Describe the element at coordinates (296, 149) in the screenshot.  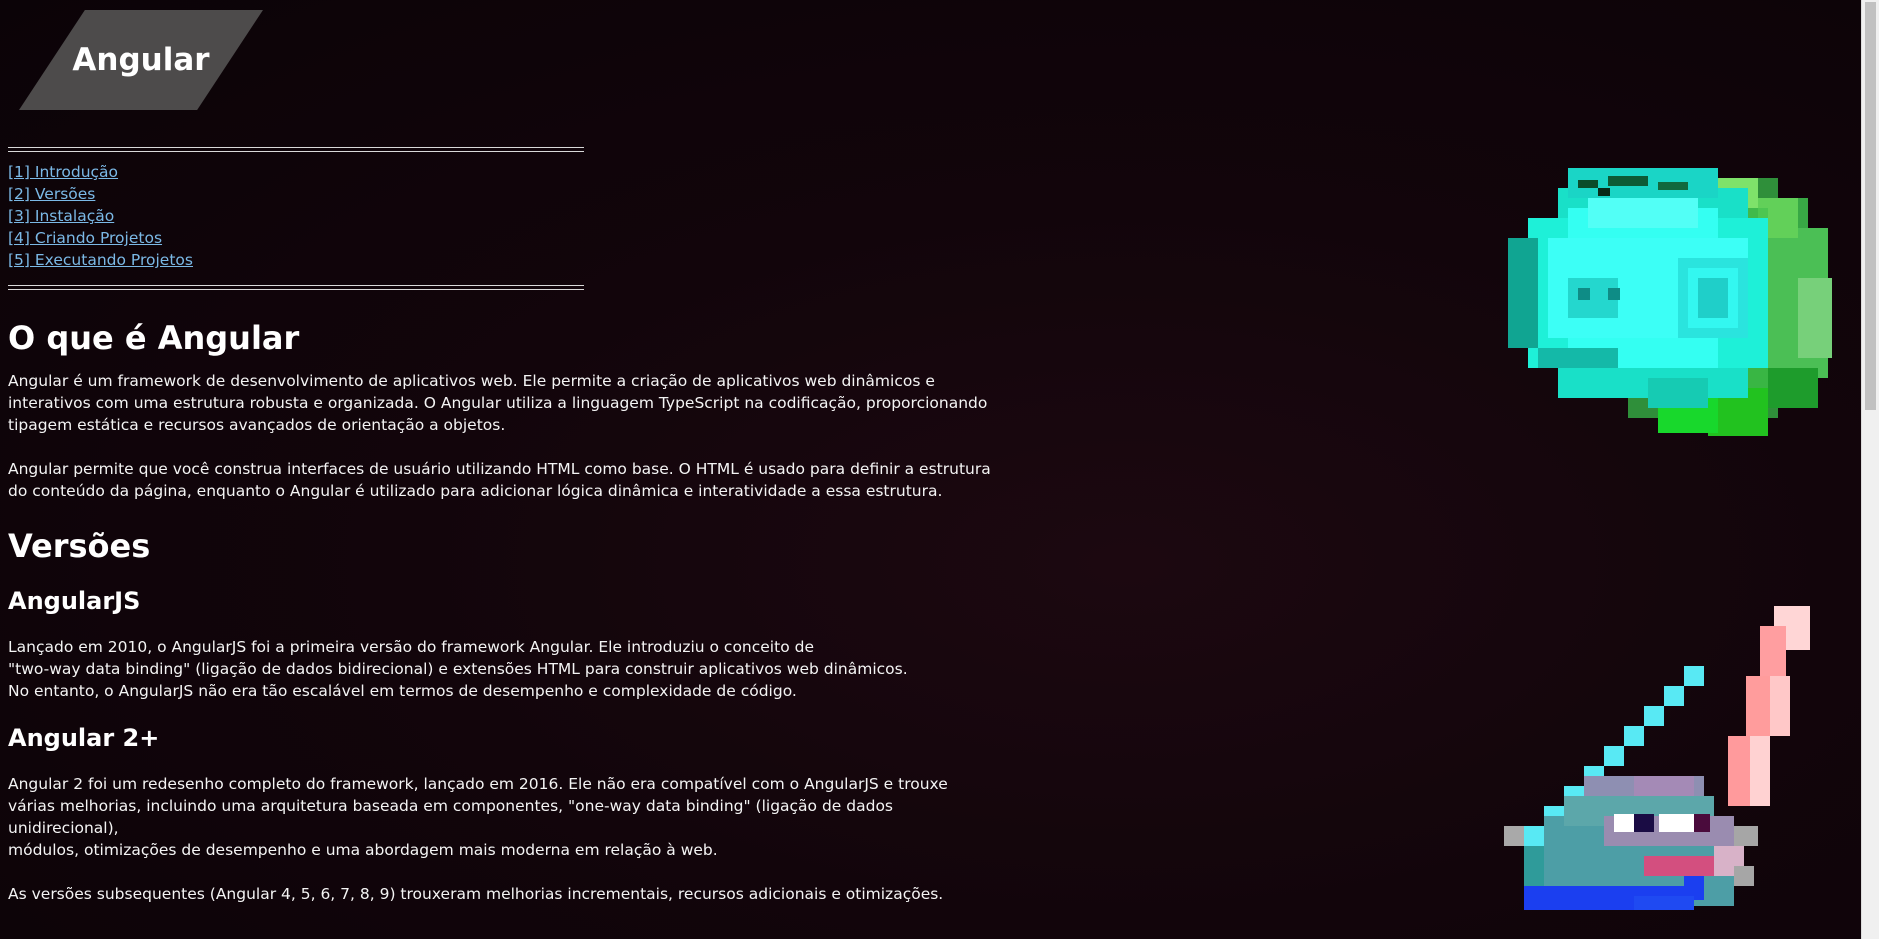
I see `toc-top-divider` at that location.